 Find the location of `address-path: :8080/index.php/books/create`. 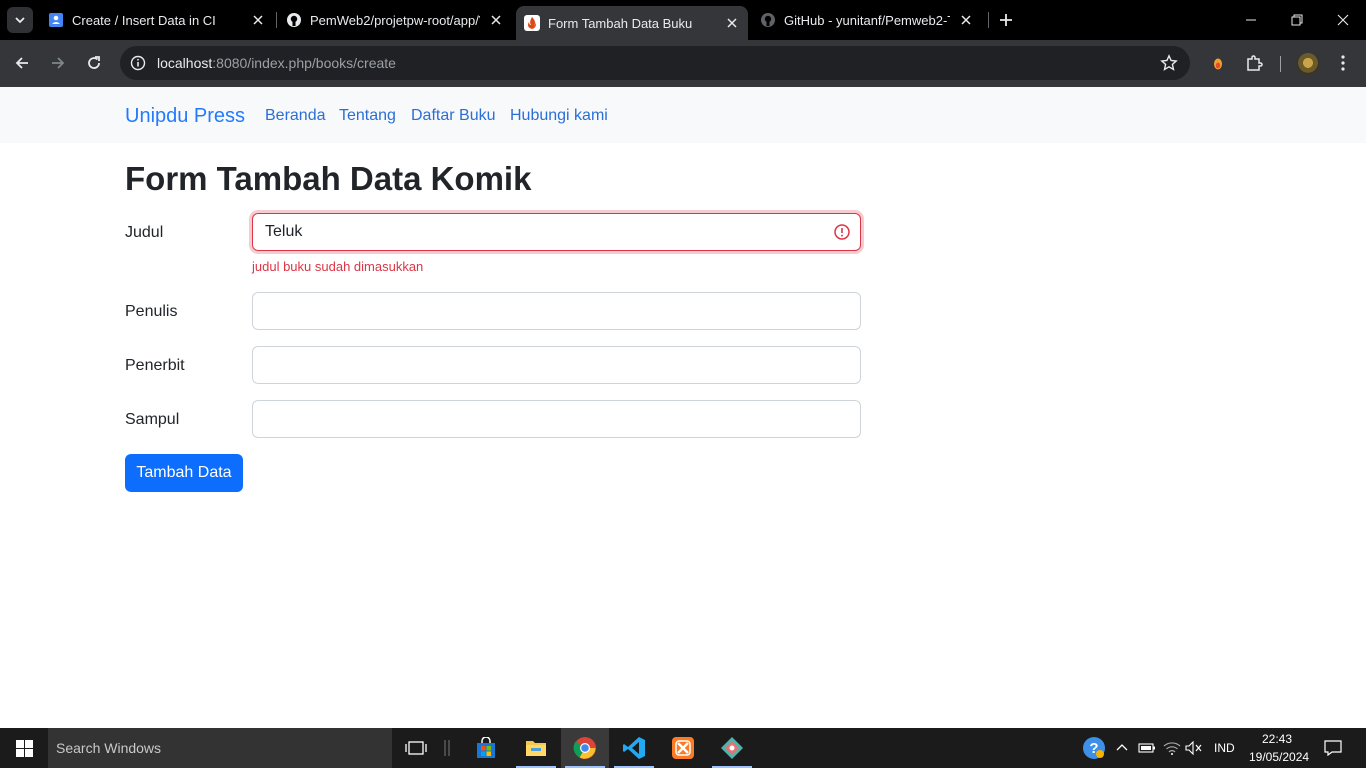

address-path: :8080/index.php/books/create is located at coordinates (304, 63).